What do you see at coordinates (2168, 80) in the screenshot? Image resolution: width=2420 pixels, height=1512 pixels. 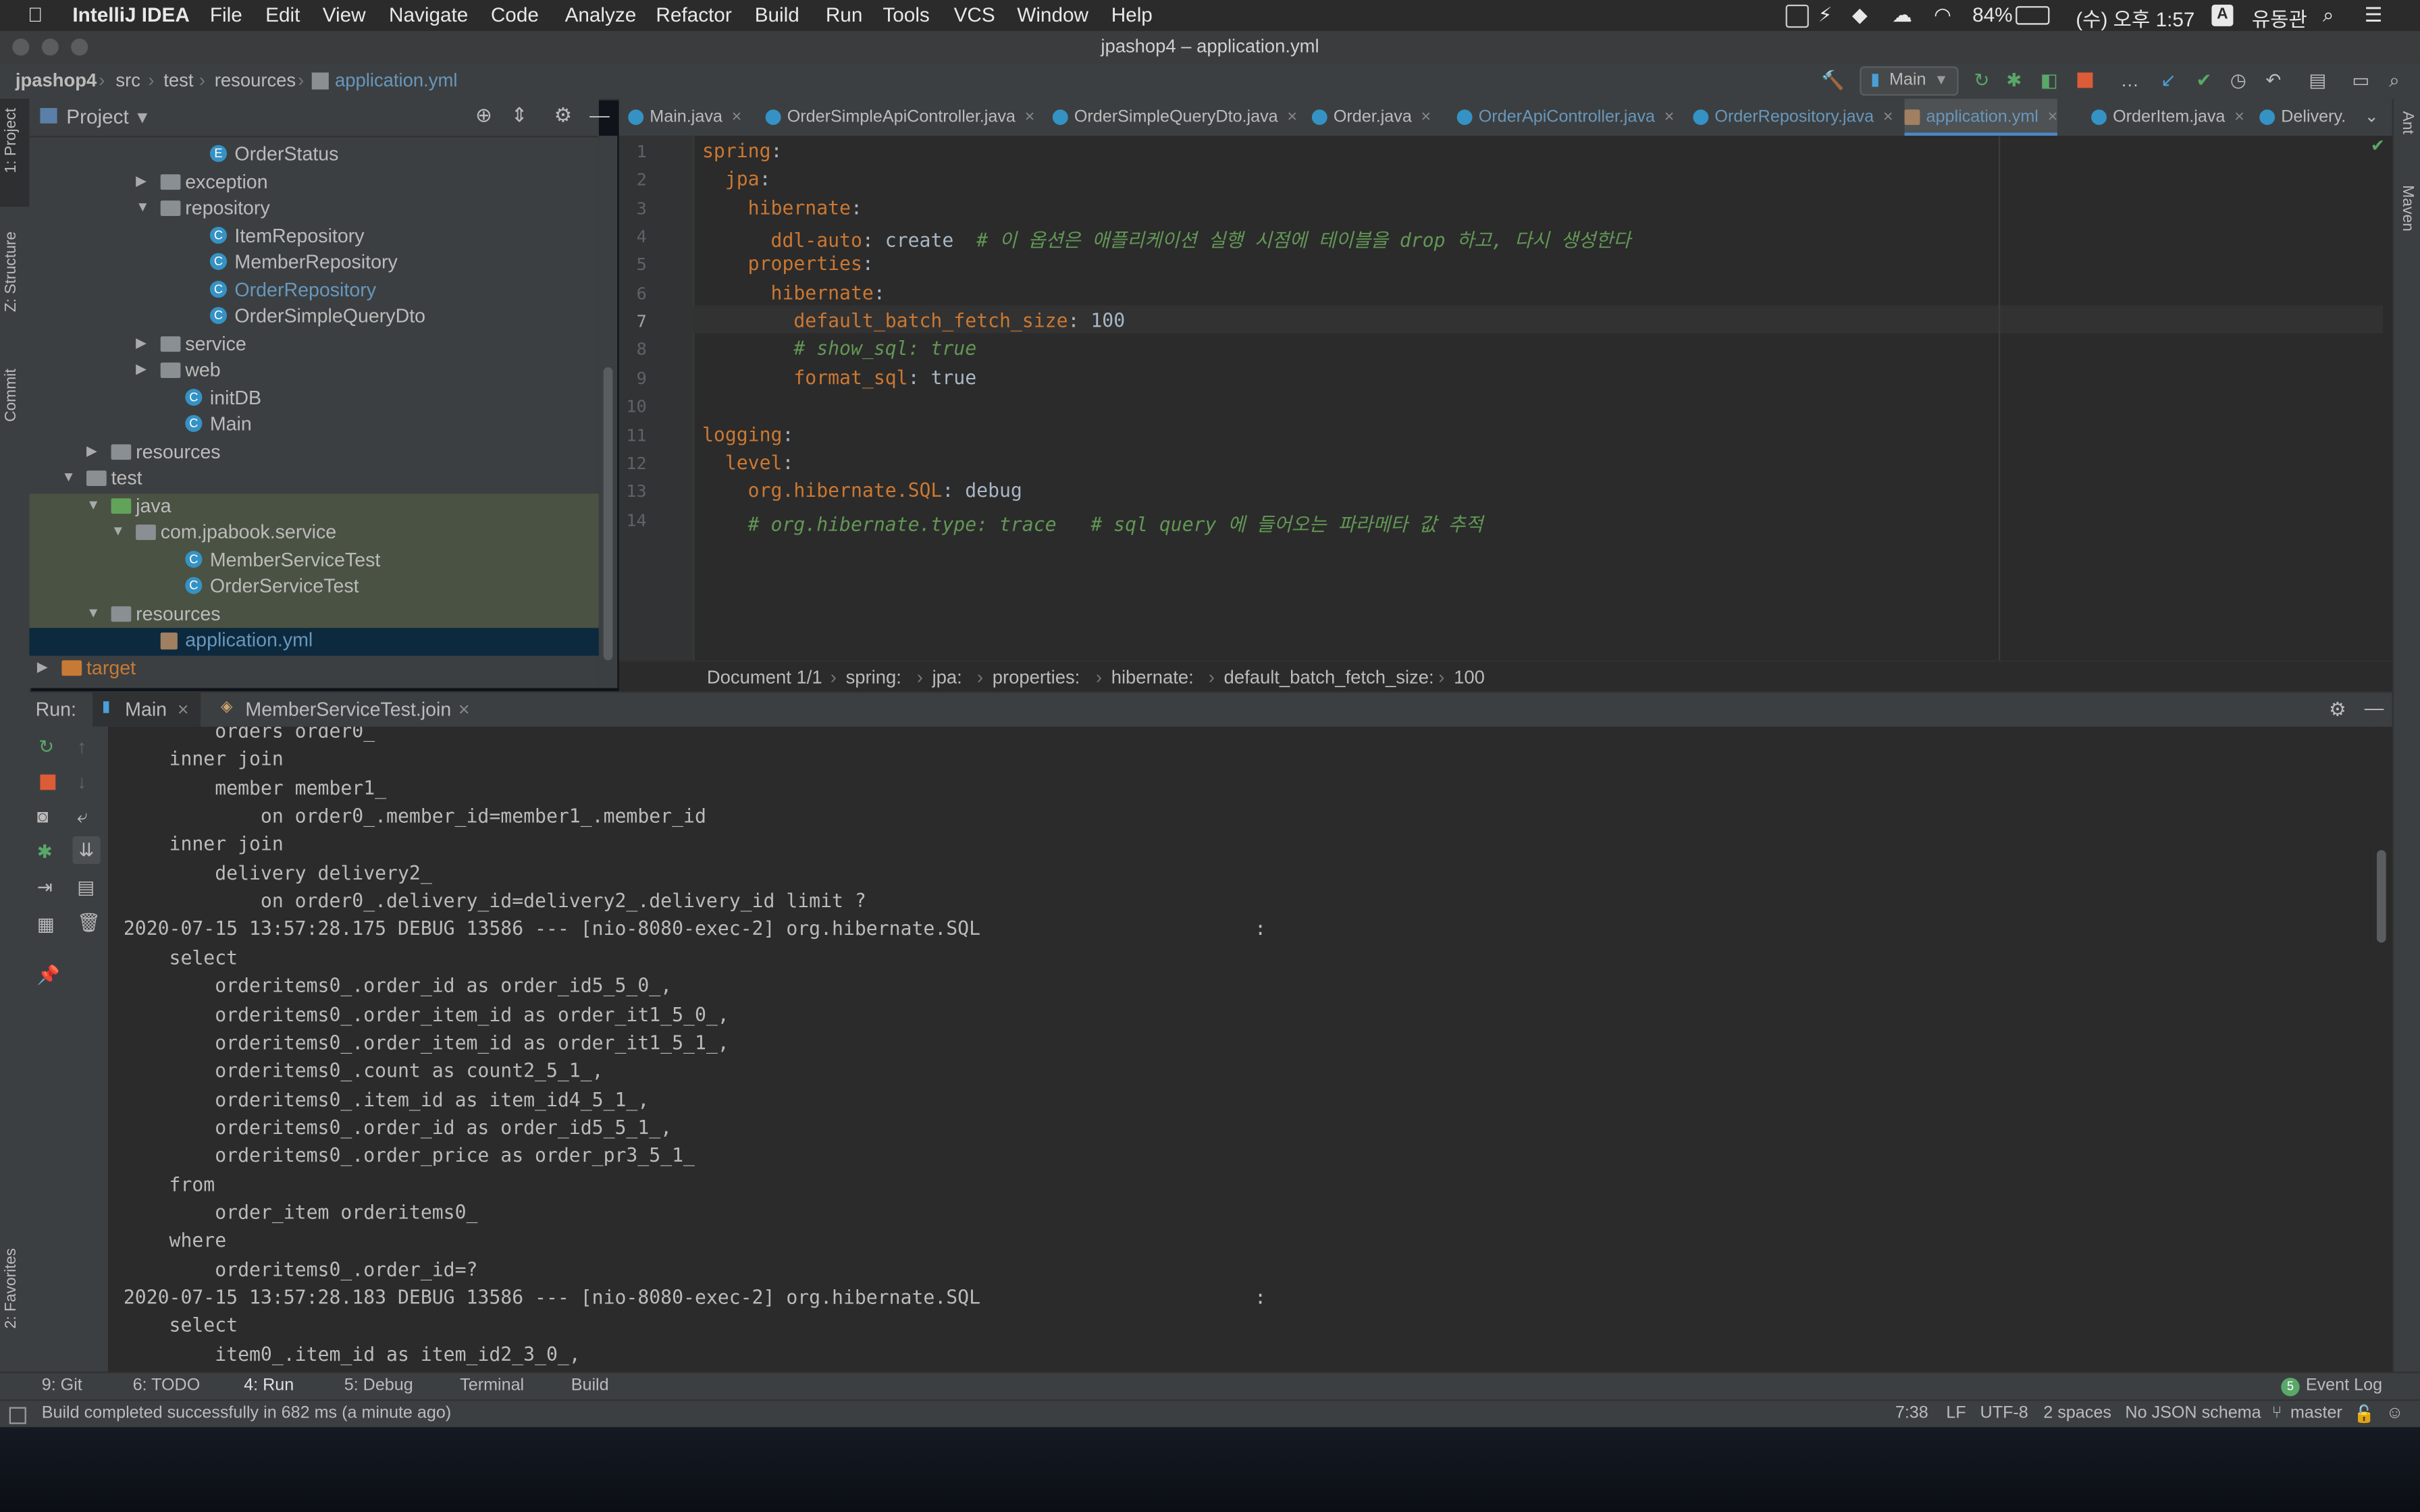 I see `vcs-update-icon: ↙` at bounding box center [2168, 80].